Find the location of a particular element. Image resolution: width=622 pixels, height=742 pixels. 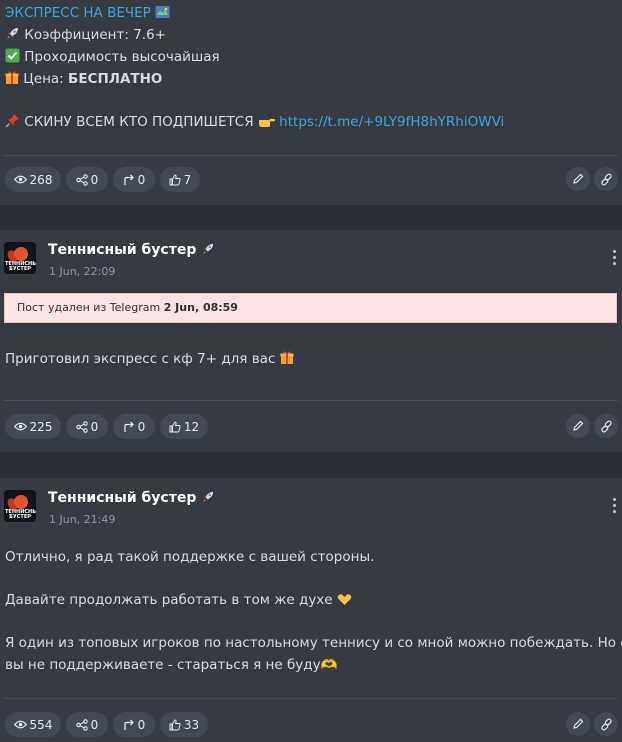

coefficient-text: Коэффициент: 7.6+ is located at coordinates (95, 35).